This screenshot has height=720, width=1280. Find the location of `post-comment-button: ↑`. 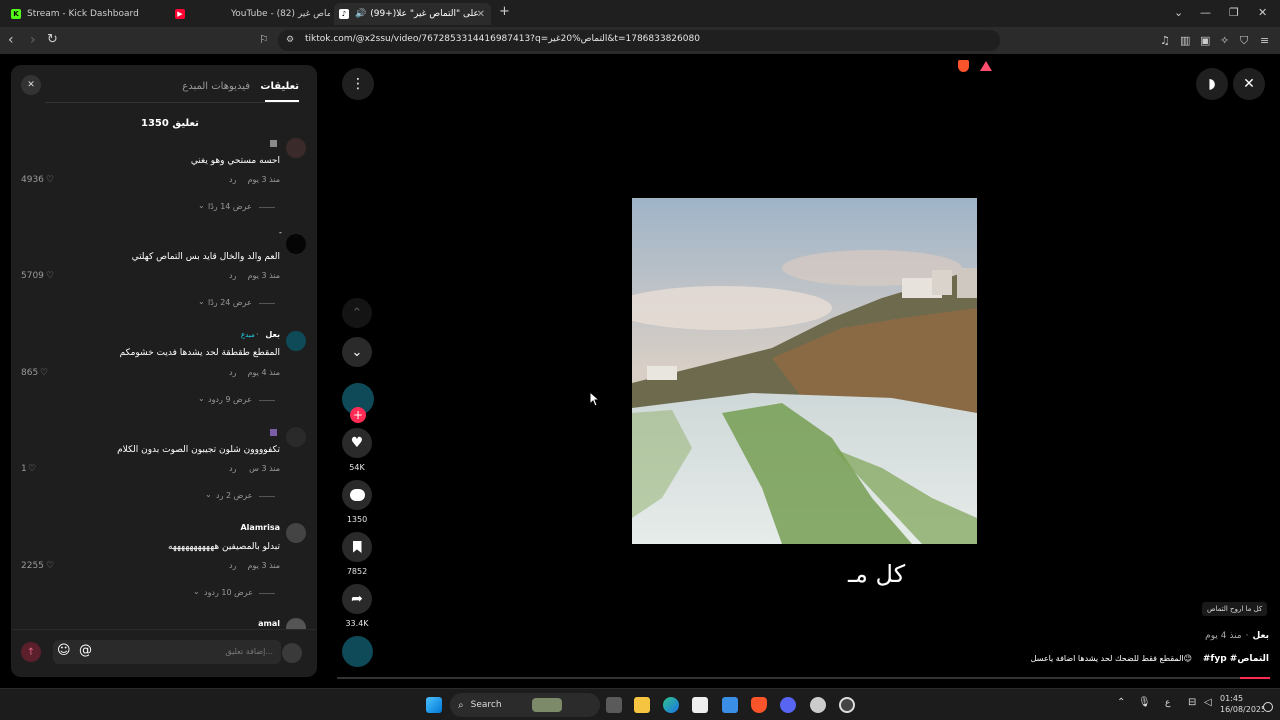

post-comment-button: ↑ is located at coordinates (31, 652).